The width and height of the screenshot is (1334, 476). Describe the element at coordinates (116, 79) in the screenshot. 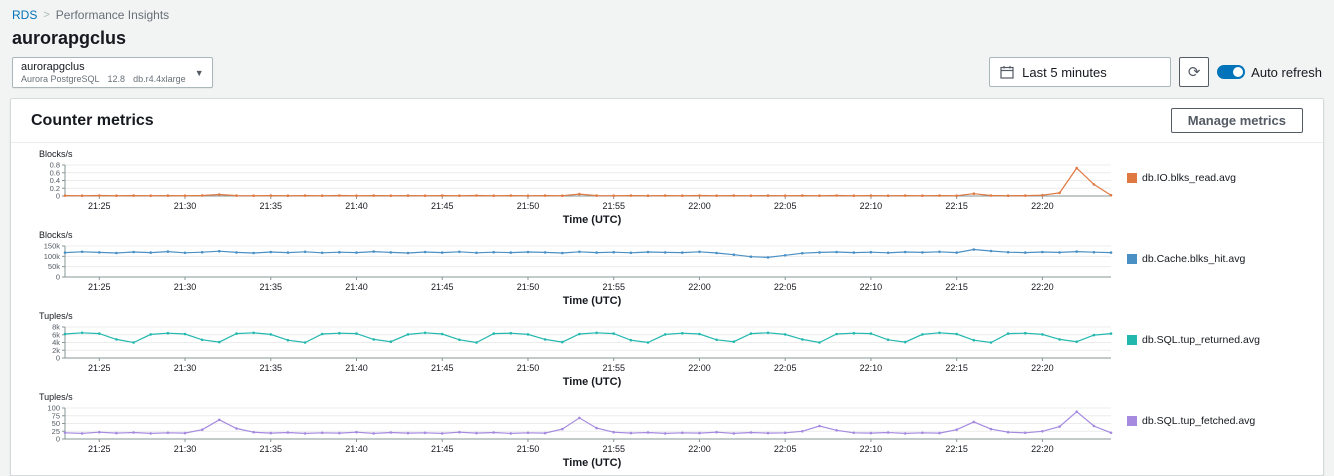

I see `instance-version: 12.8` at that location.